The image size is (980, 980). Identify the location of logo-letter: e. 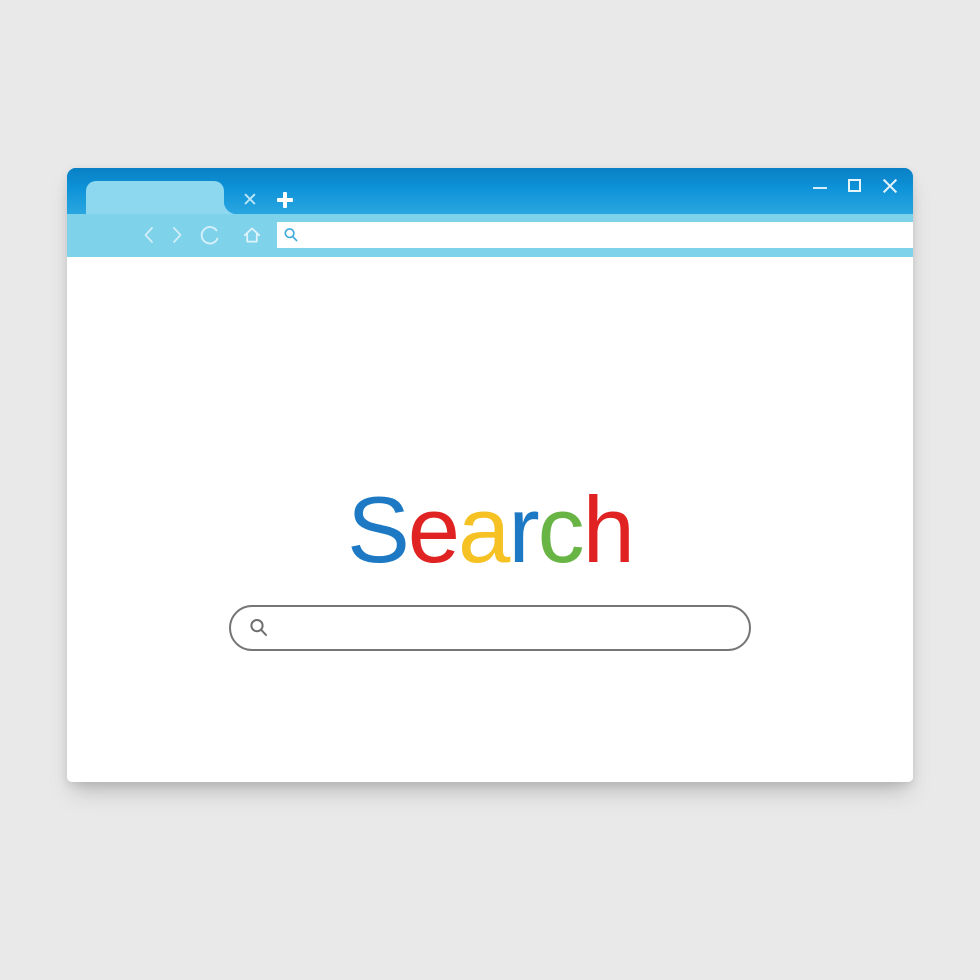
(433, 529).